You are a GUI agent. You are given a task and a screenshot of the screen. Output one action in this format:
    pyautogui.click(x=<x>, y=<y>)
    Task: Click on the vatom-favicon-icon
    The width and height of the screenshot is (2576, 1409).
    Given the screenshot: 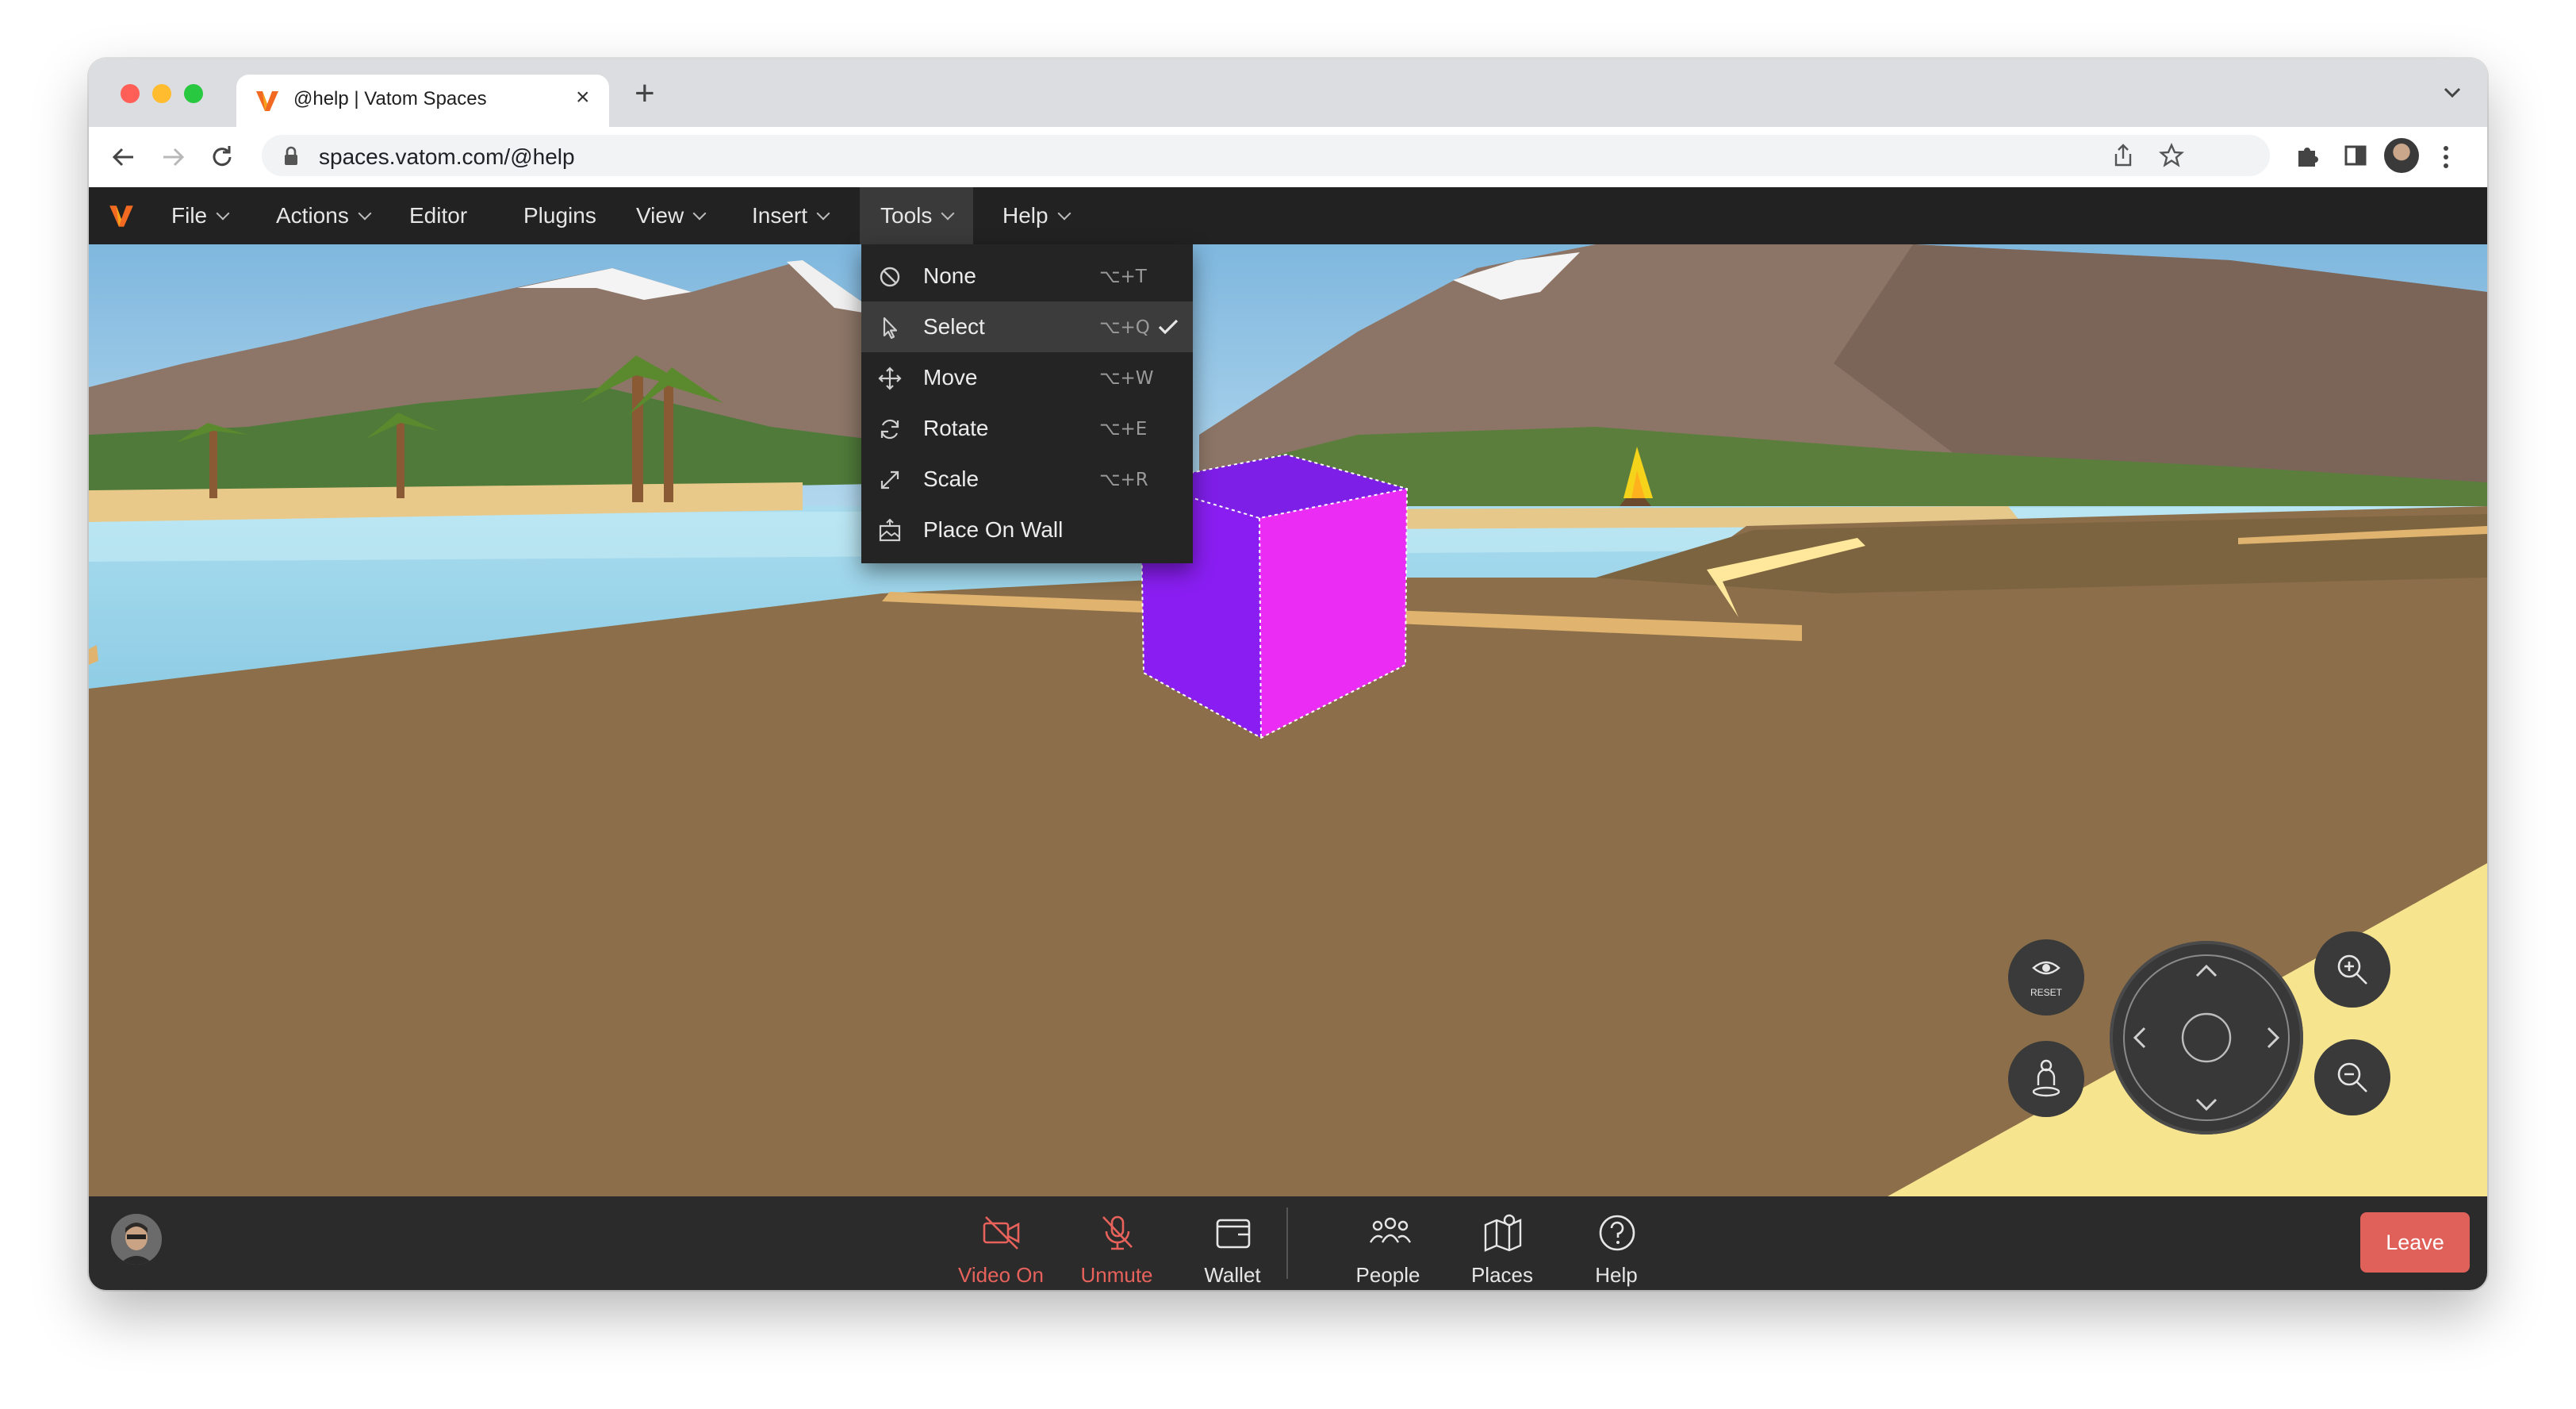 What is the action you would take?
    pyautogui.click(x=267, y=101)
    